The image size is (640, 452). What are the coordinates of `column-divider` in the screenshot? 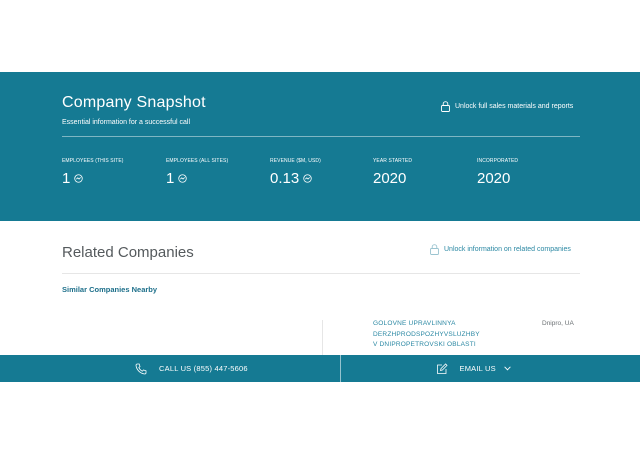 It's located at (322, 338).